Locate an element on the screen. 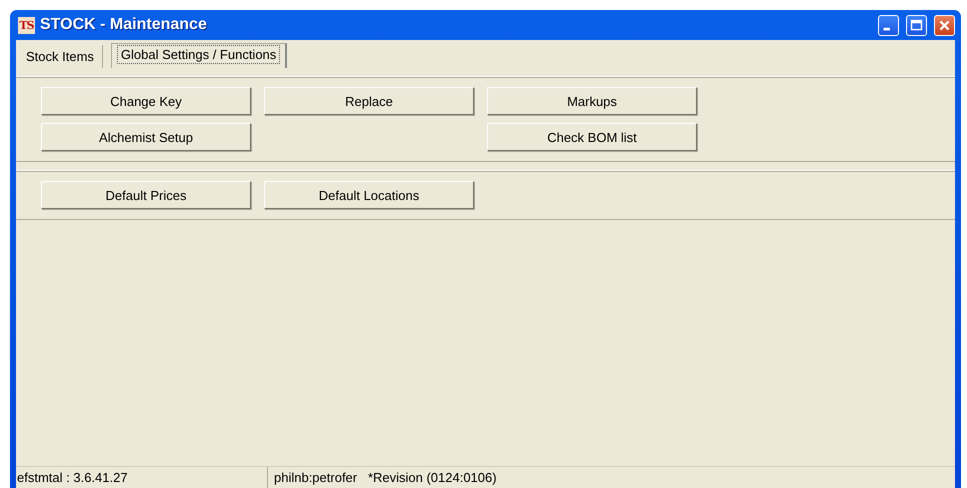  tab: Global Settings / Functions is located at coordinates (199, 55).